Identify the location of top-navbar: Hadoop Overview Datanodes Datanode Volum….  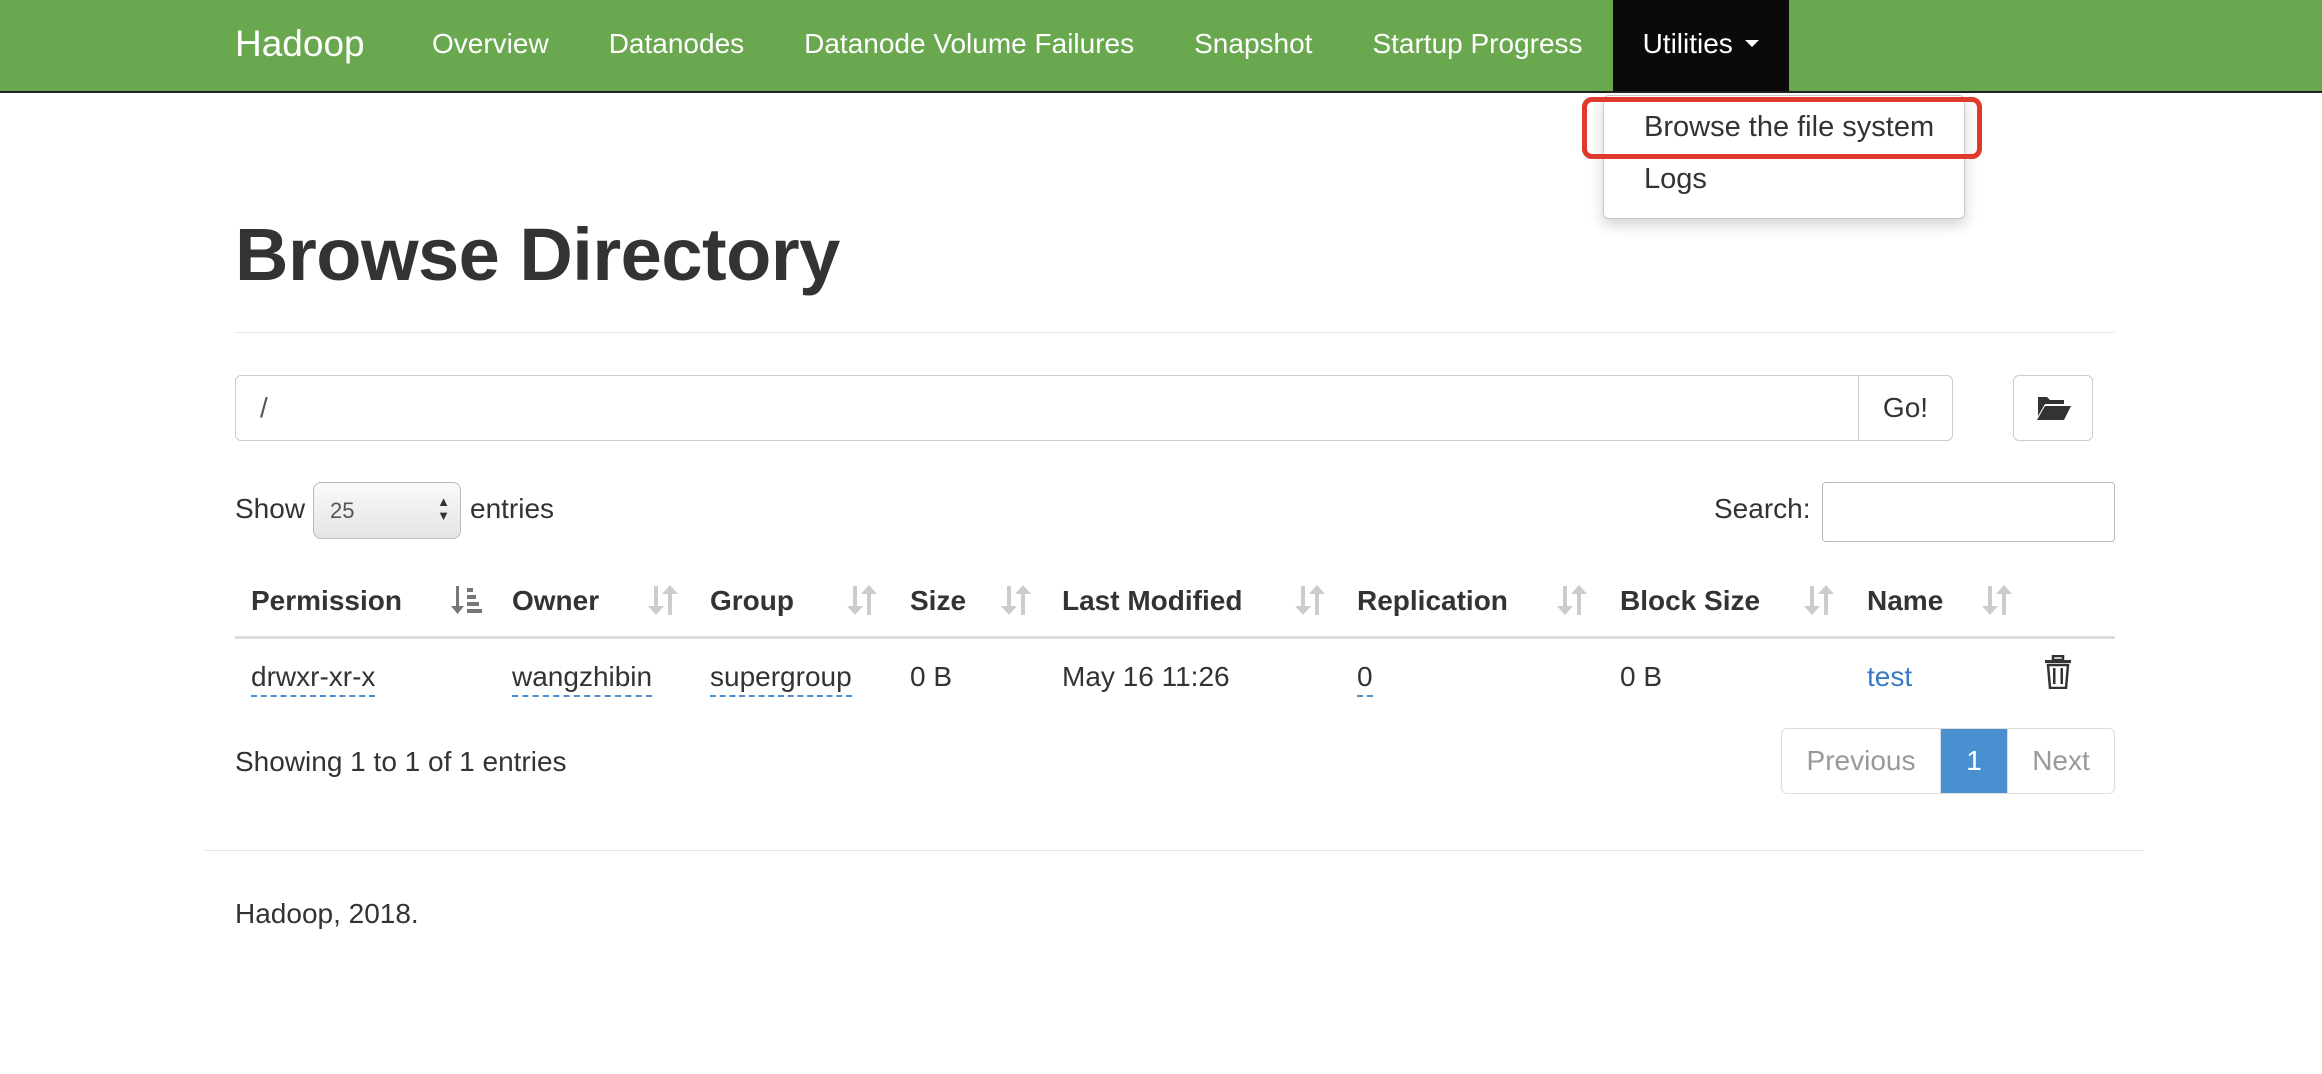
(1161, 46).